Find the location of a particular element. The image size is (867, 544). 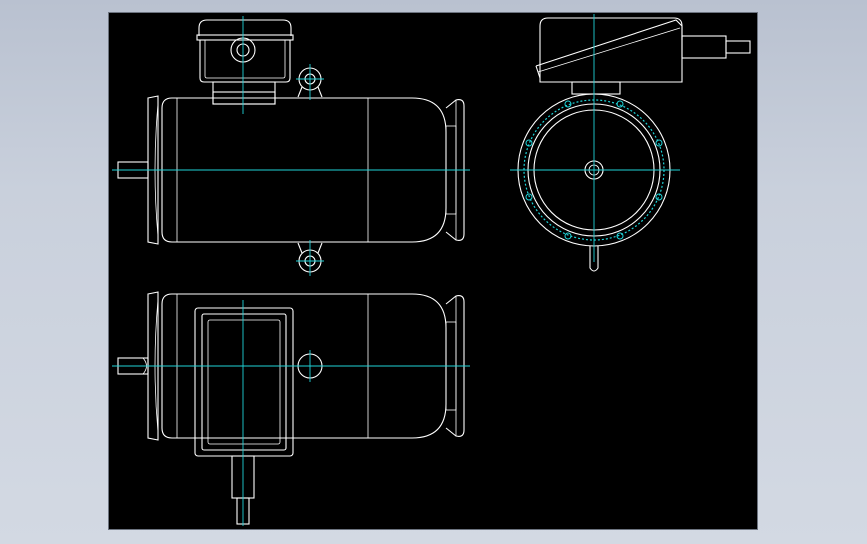

terminal-box-top is located at coordinates (244, 382).